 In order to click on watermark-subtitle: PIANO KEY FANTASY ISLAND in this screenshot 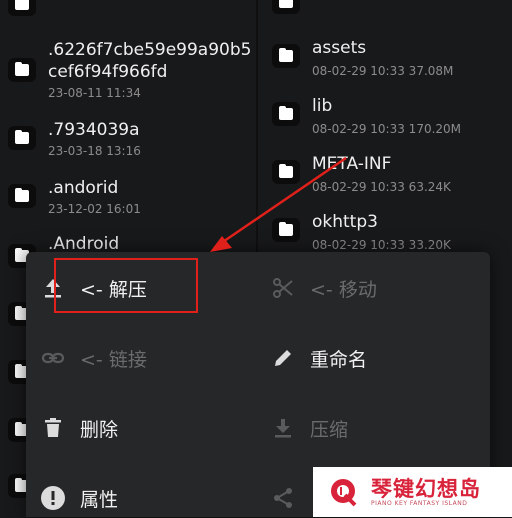, I will do `click(419, 503)`.